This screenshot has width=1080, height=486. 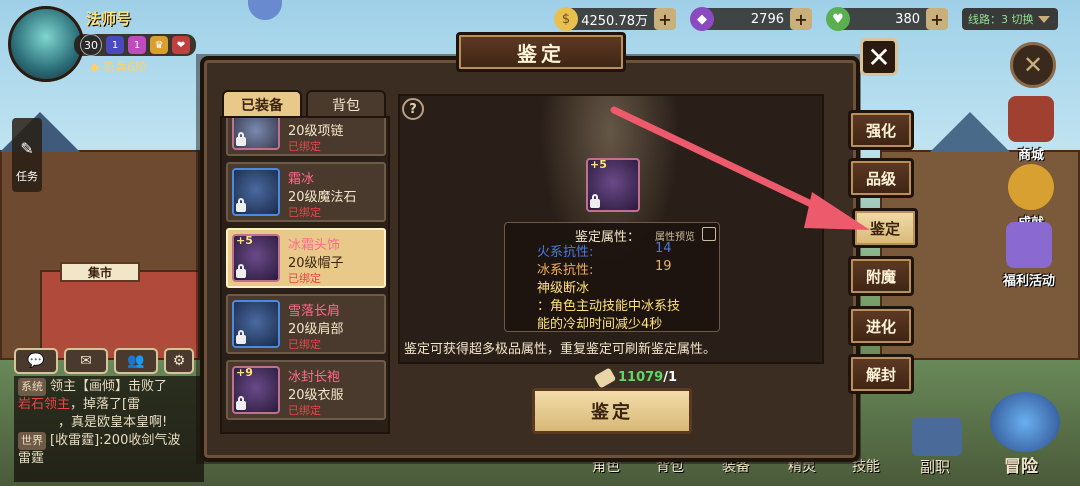 What do you see at coordinates (31, 458) in the screenshot?
I see `chat-line: 雷霆` at bounding box center [31, 458].